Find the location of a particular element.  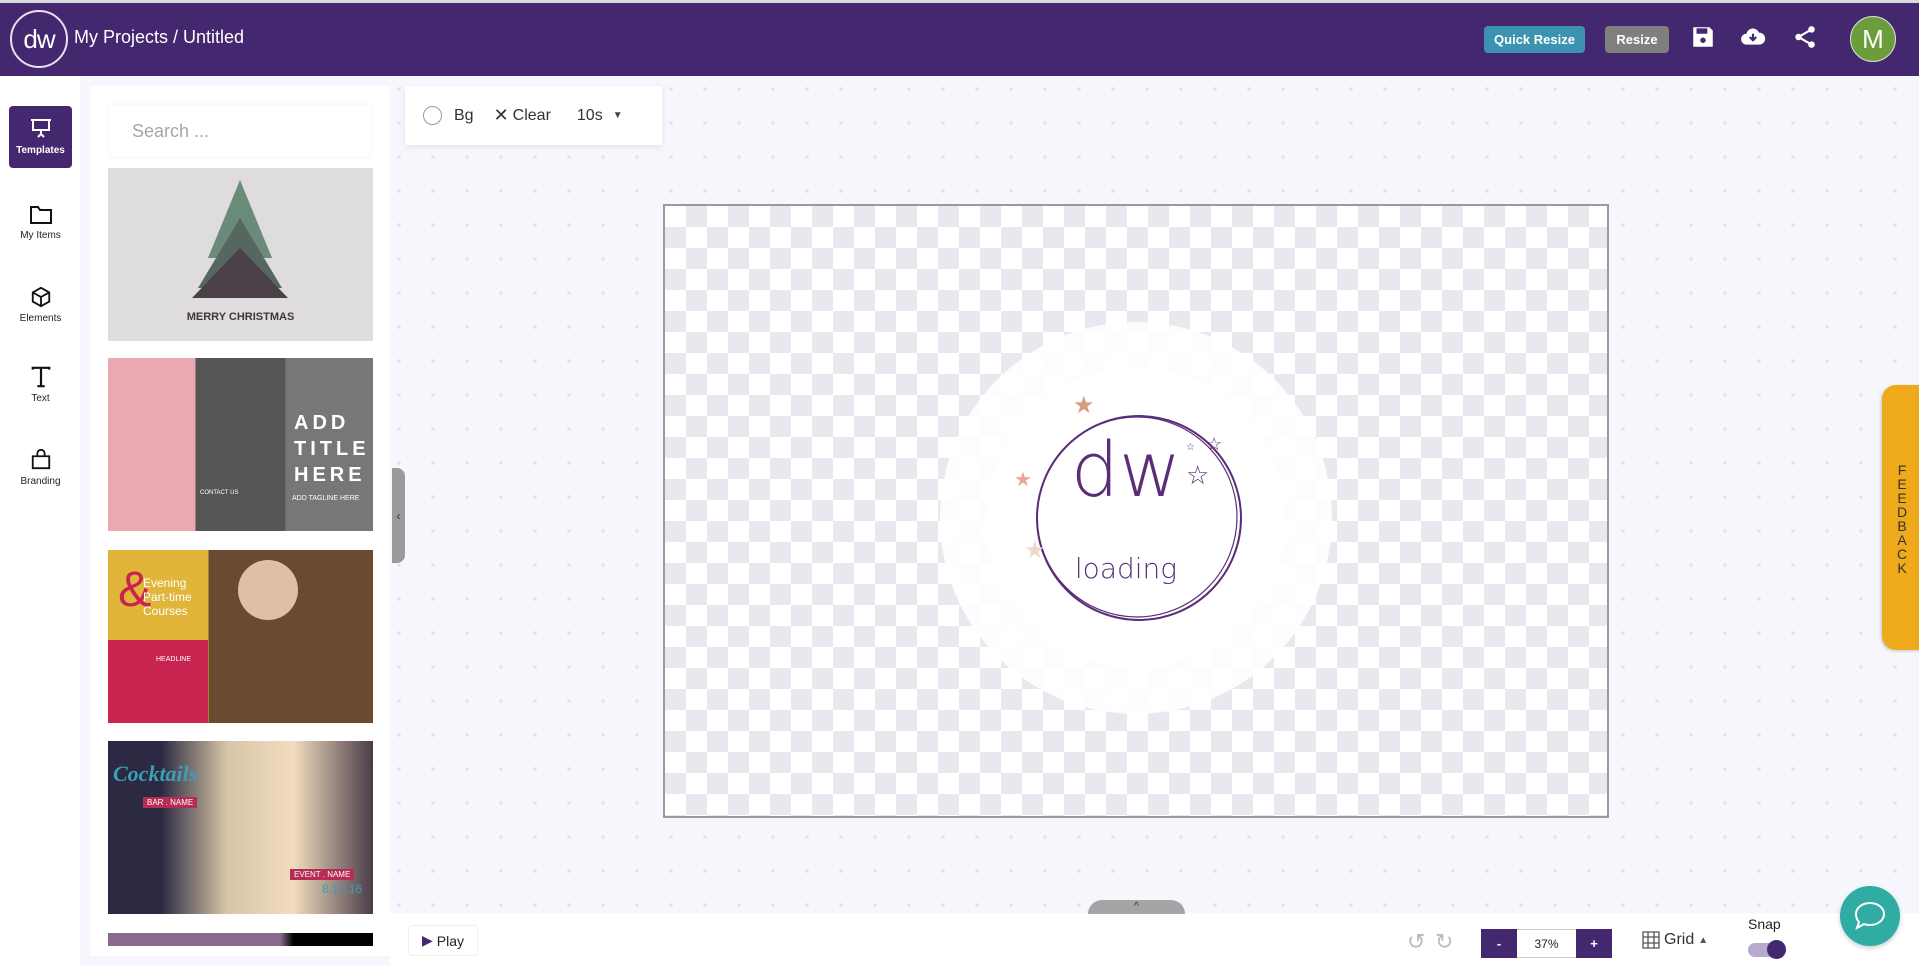

zoom-in-button: + is located at coordinates (1594, 943).